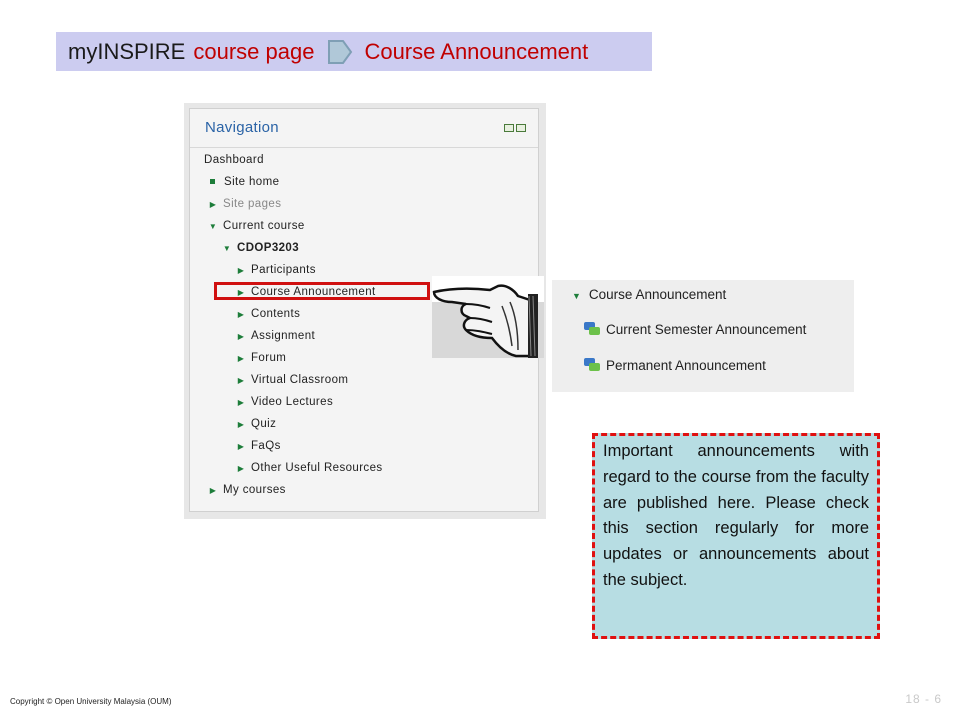  Describe the element at coordinates (509, 128) in the screenshot. I see `minimize-icon` at that location.